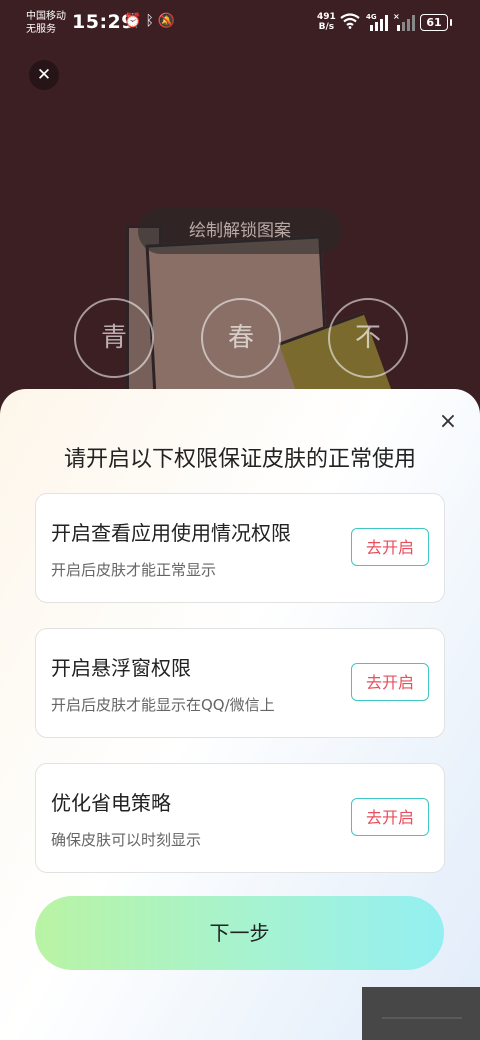  I want to click on net-speed-unit: B/s, so click(326, 27).